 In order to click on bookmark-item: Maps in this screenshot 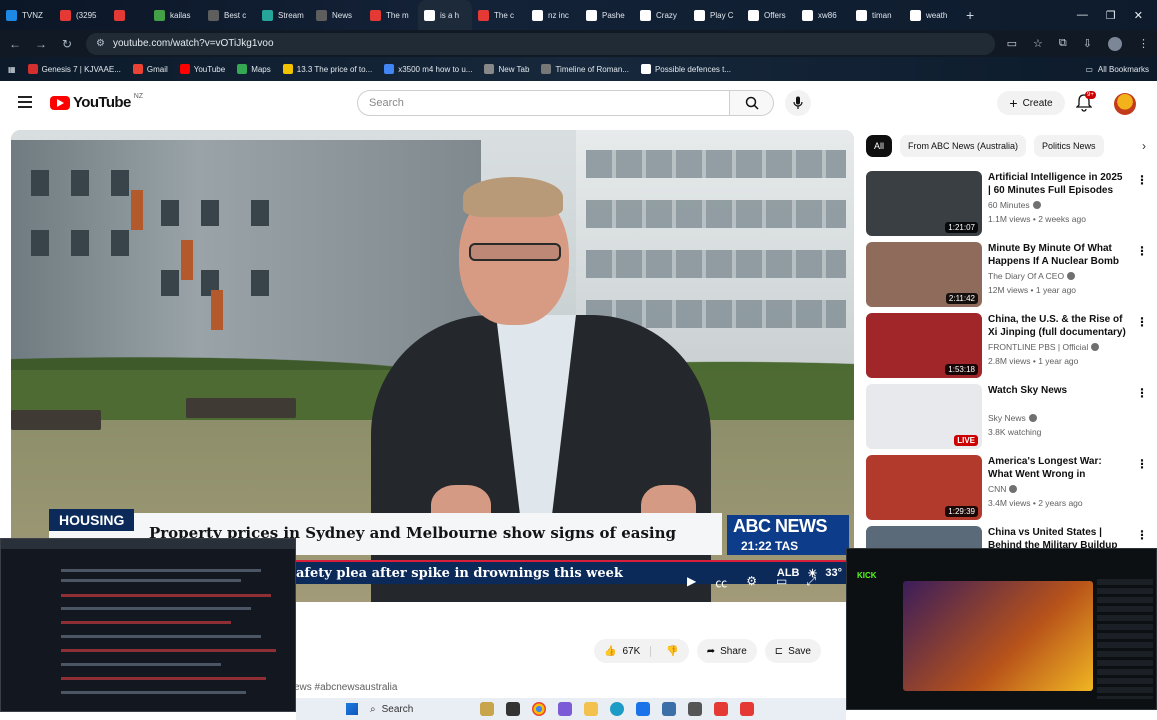, I will do `click(254, 69)`.